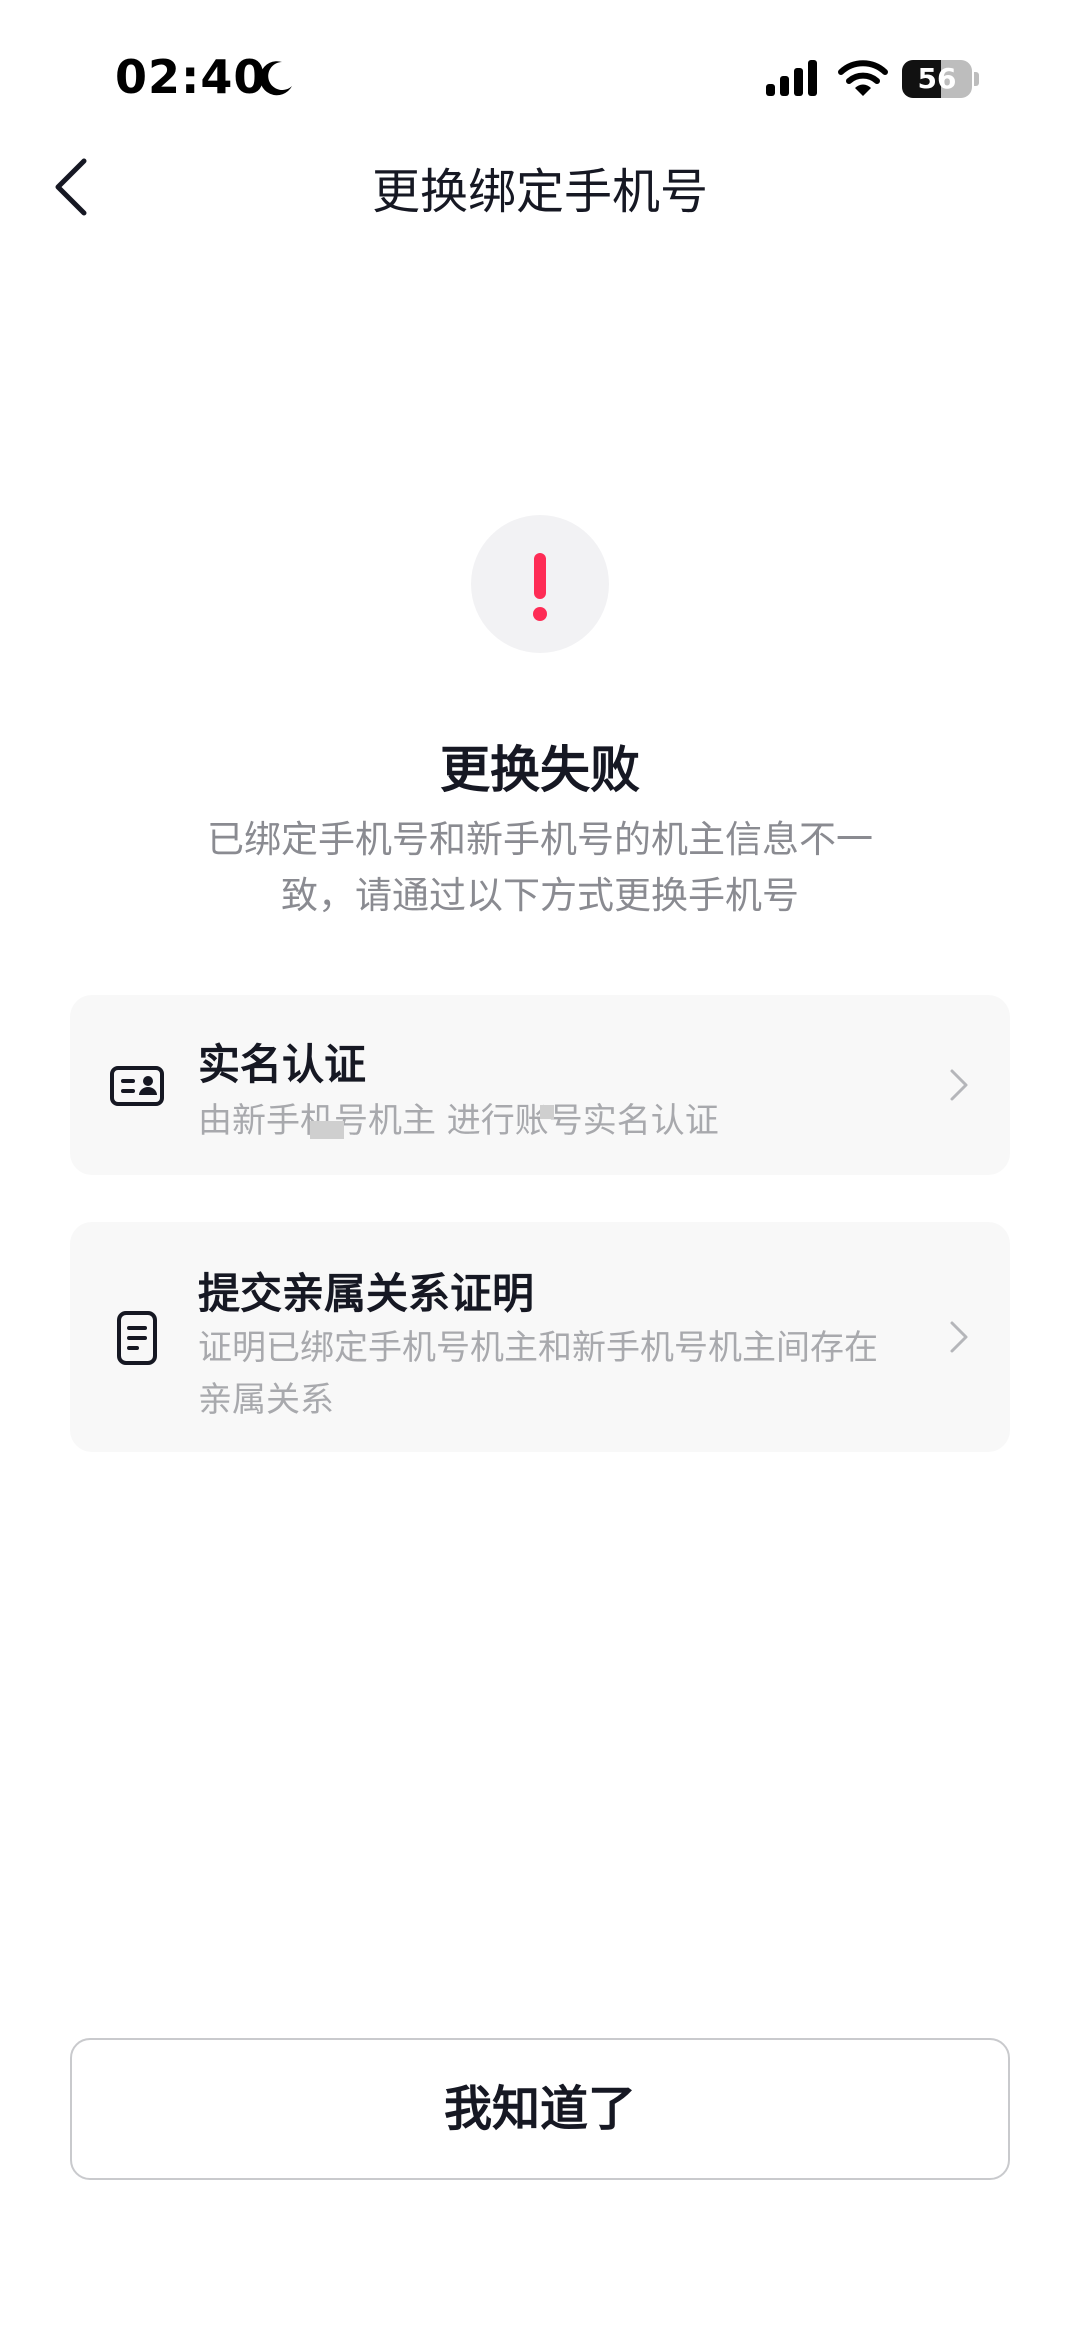  What do you see at coordinates (275, 78) in the screenshot?
I see `moon-icon` at bounding box center [275, 78].